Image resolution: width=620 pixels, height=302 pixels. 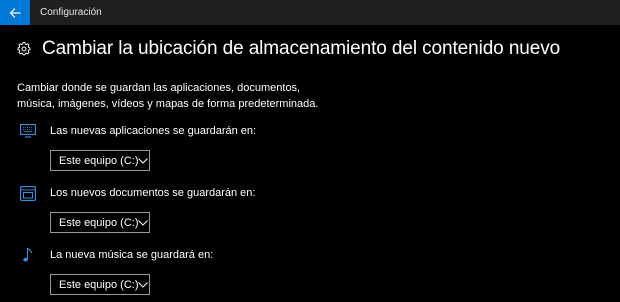 What do you see at coordinates (132, 255) in the screenshot?
I see `music-location-label: La nueva música se guardará en:` at bounding box center [132, 255].